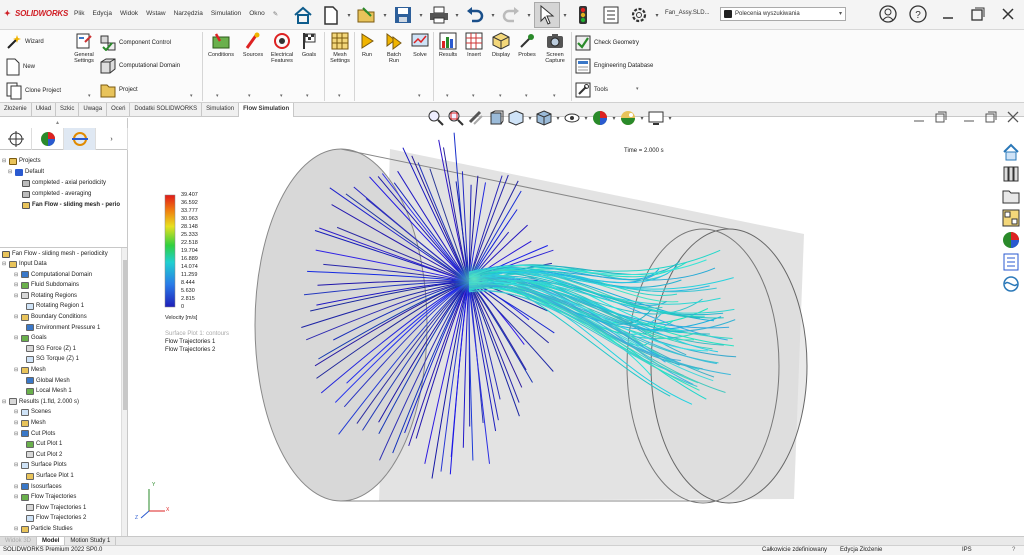 The height and width of the screenshot is (555, 1024). Describe the element at coordinates (420, 45) in the screenshot. I see `solve-button: Solve` at that location.